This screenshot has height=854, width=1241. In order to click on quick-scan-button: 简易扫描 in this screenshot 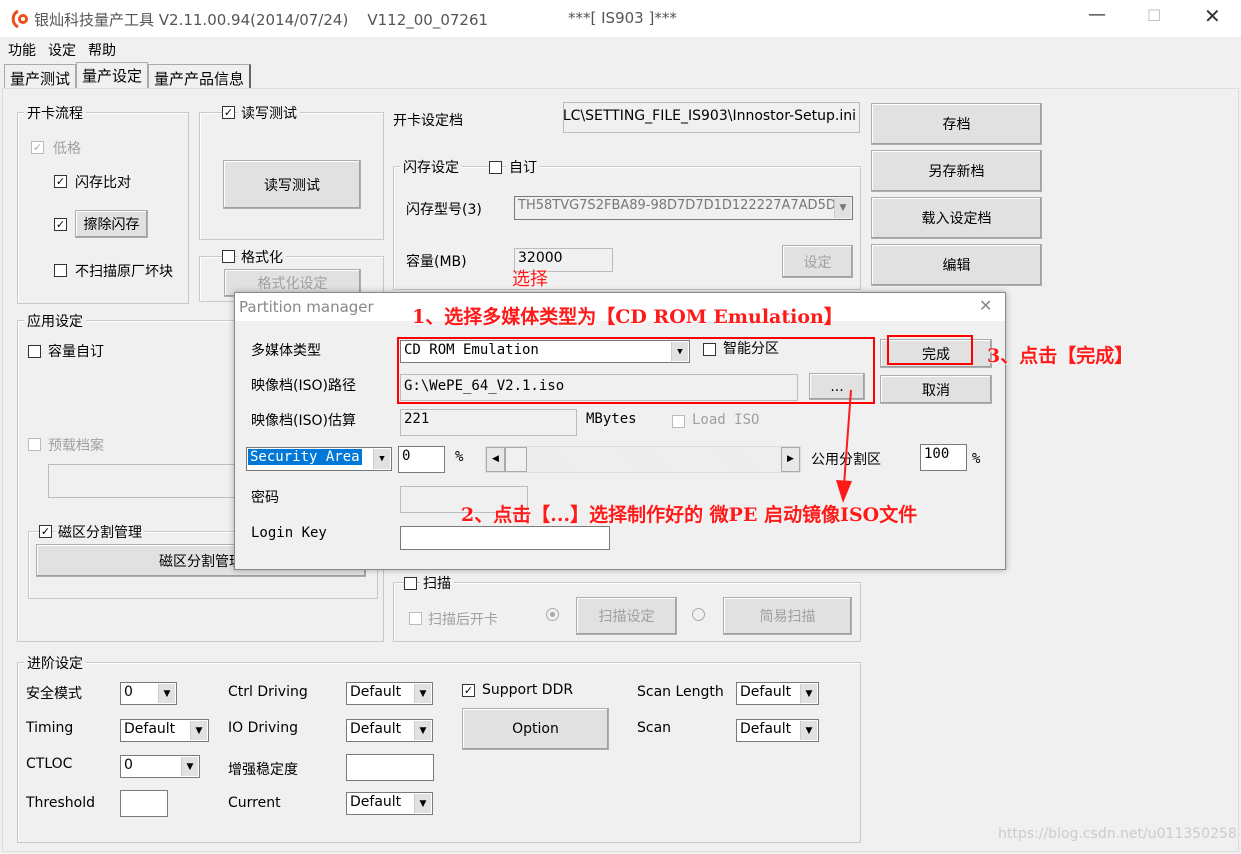, I will do `click(787, 616)`.